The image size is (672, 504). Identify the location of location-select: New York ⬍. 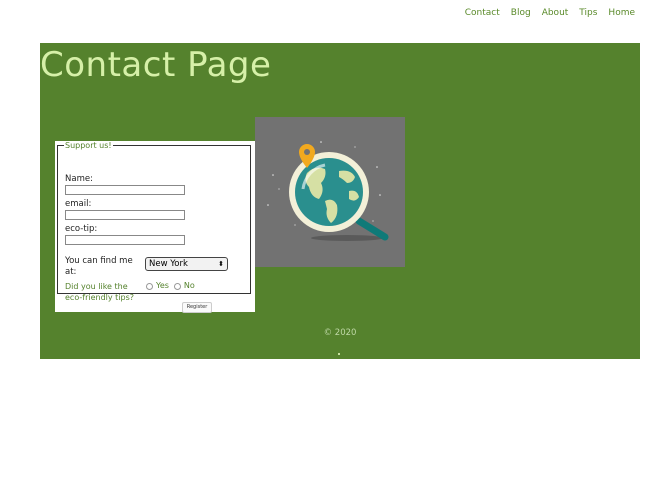
(186, 264).